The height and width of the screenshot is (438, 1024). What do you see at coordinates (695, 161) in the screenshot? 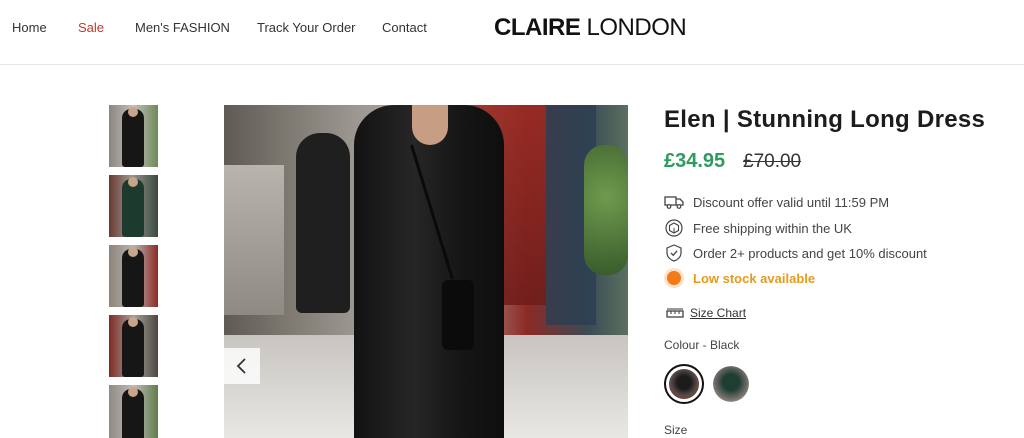
I see `sale-price: £34.95` at bounding box center [695, 161].